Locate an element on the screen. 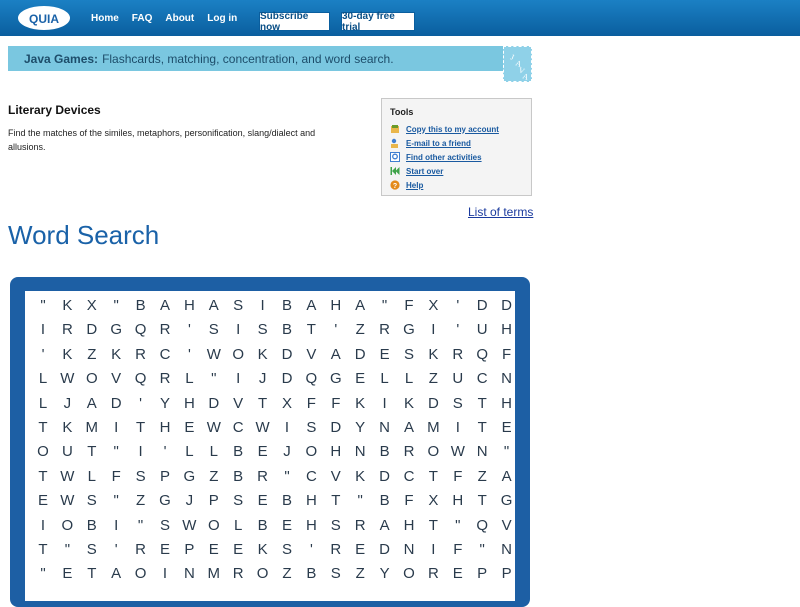 This screenshot has height=607, width=800. list-of-terms-link: List of terms is located at coordinates (500, 212).